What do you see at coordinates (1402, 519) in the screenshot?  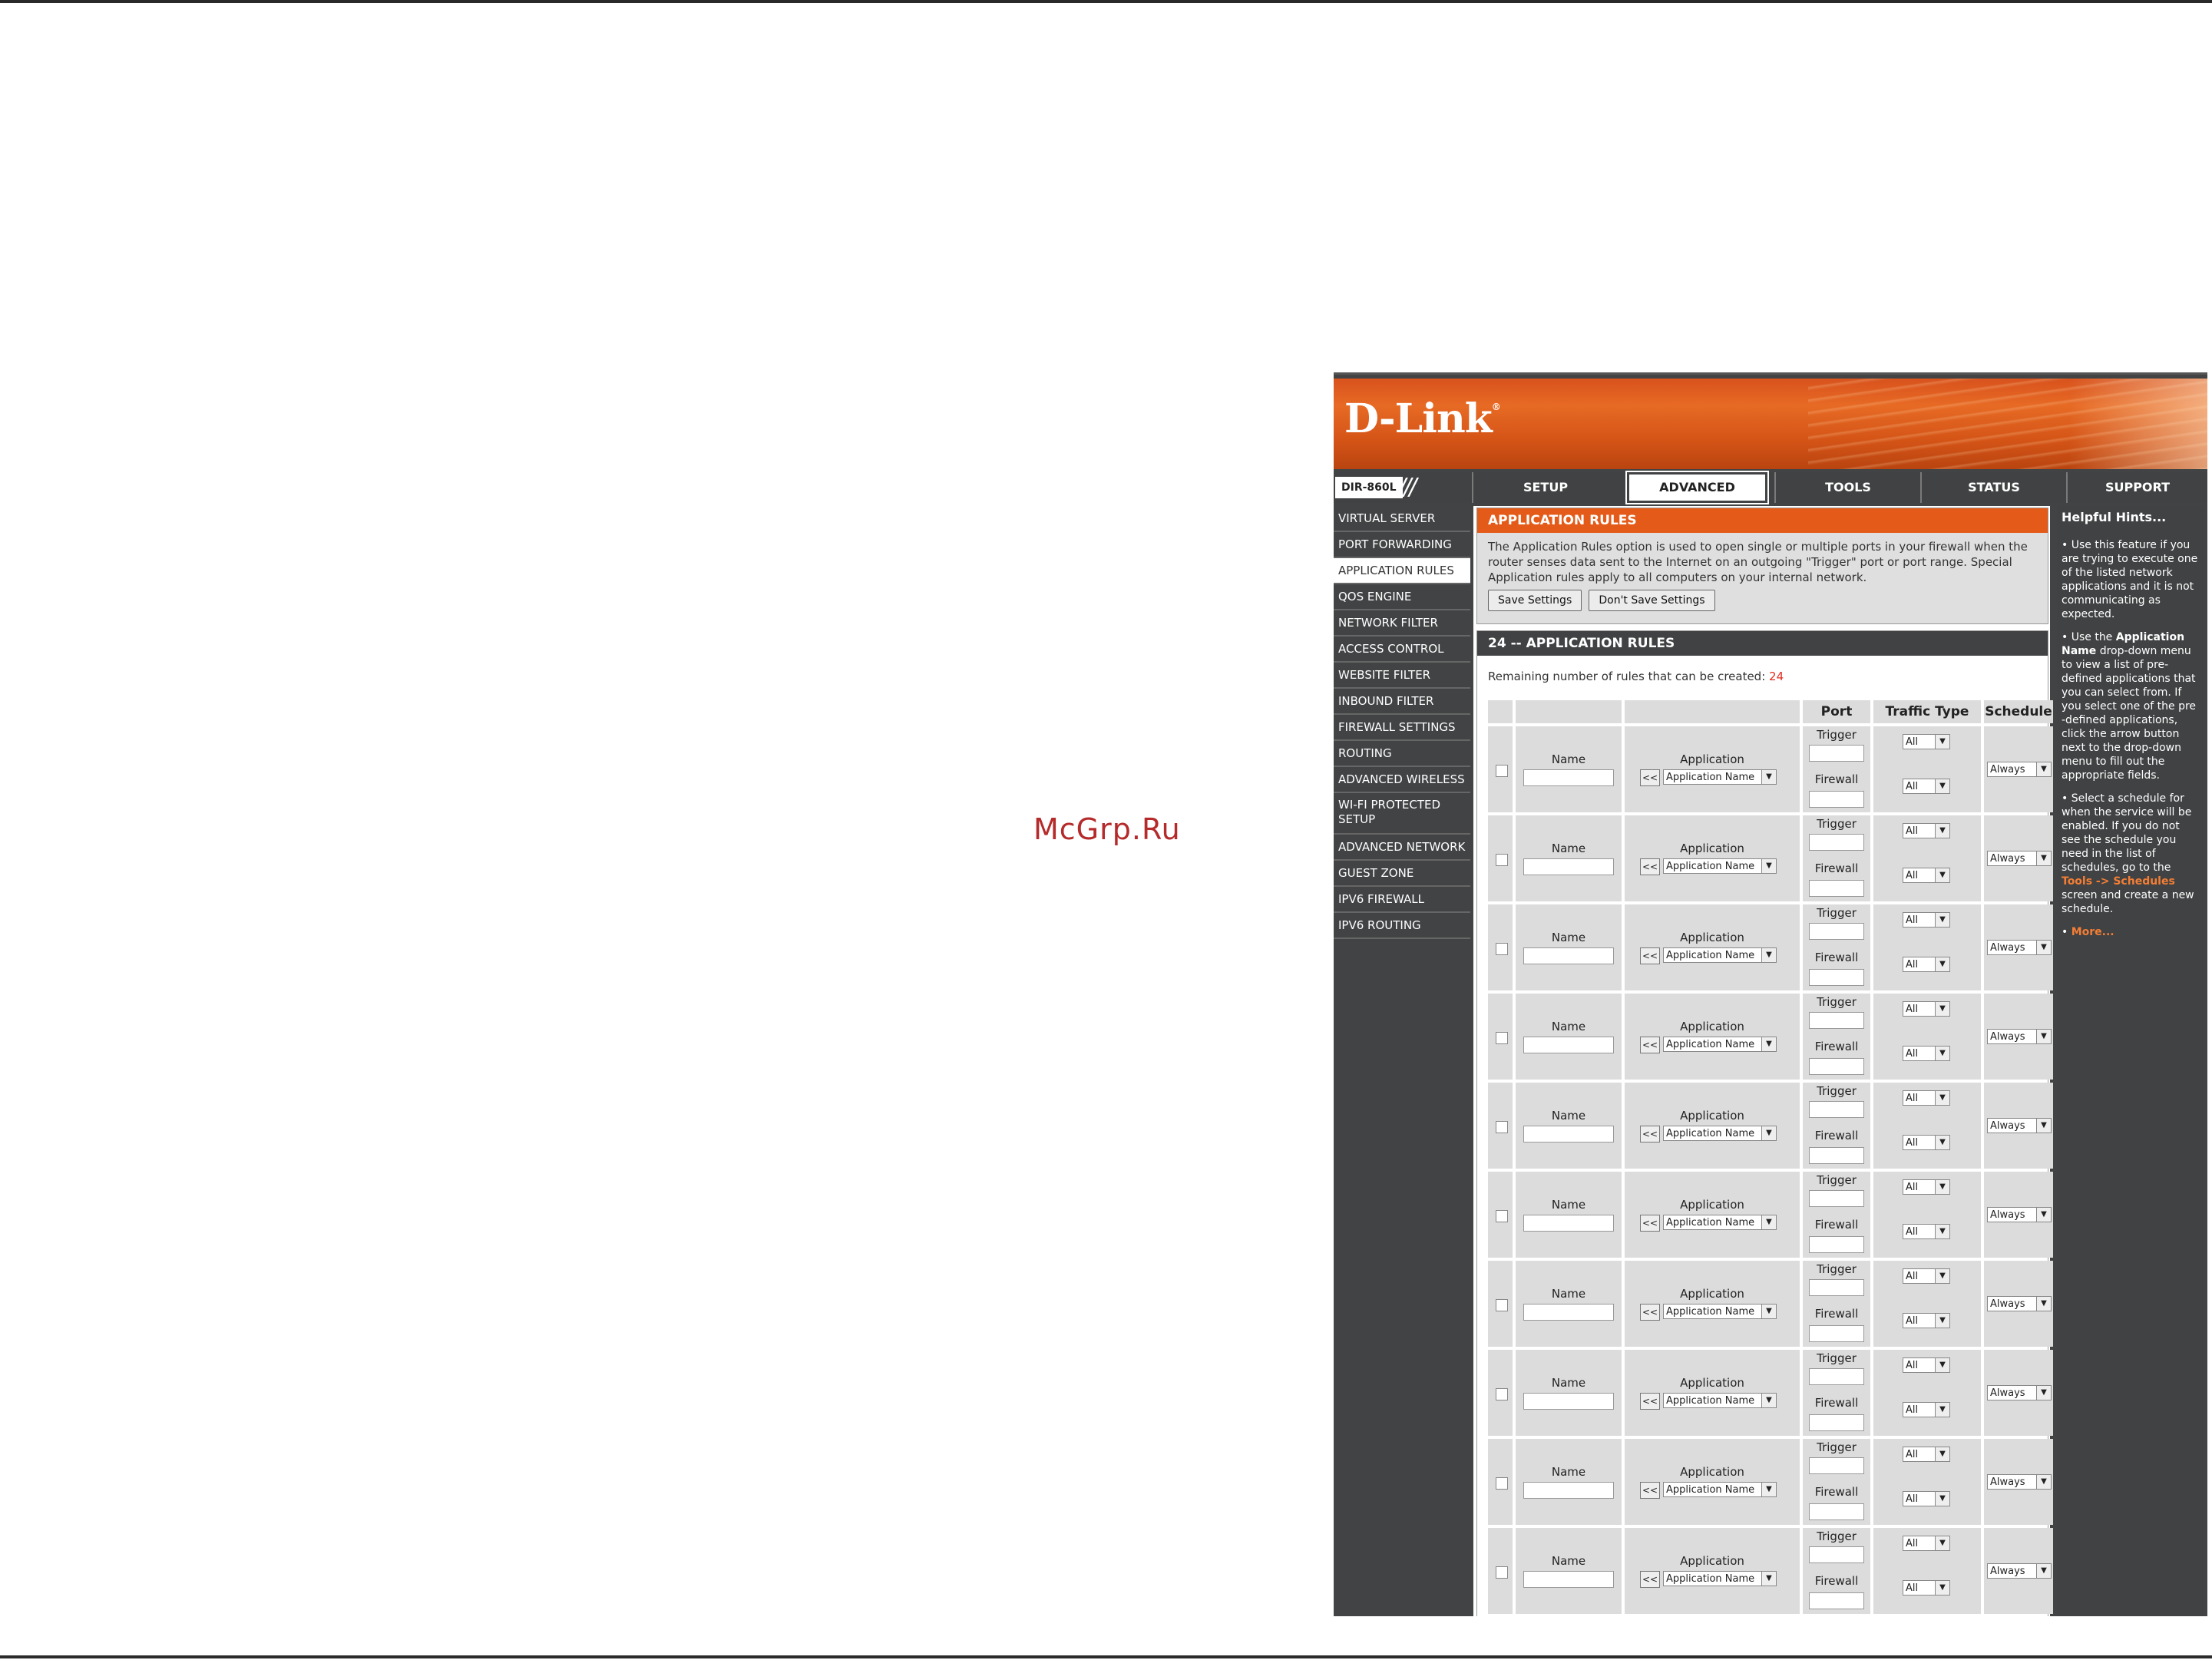 I see `sidebar-item-virtual-server: VIRTUAL SERVER` at bounding box center [1402, 519].